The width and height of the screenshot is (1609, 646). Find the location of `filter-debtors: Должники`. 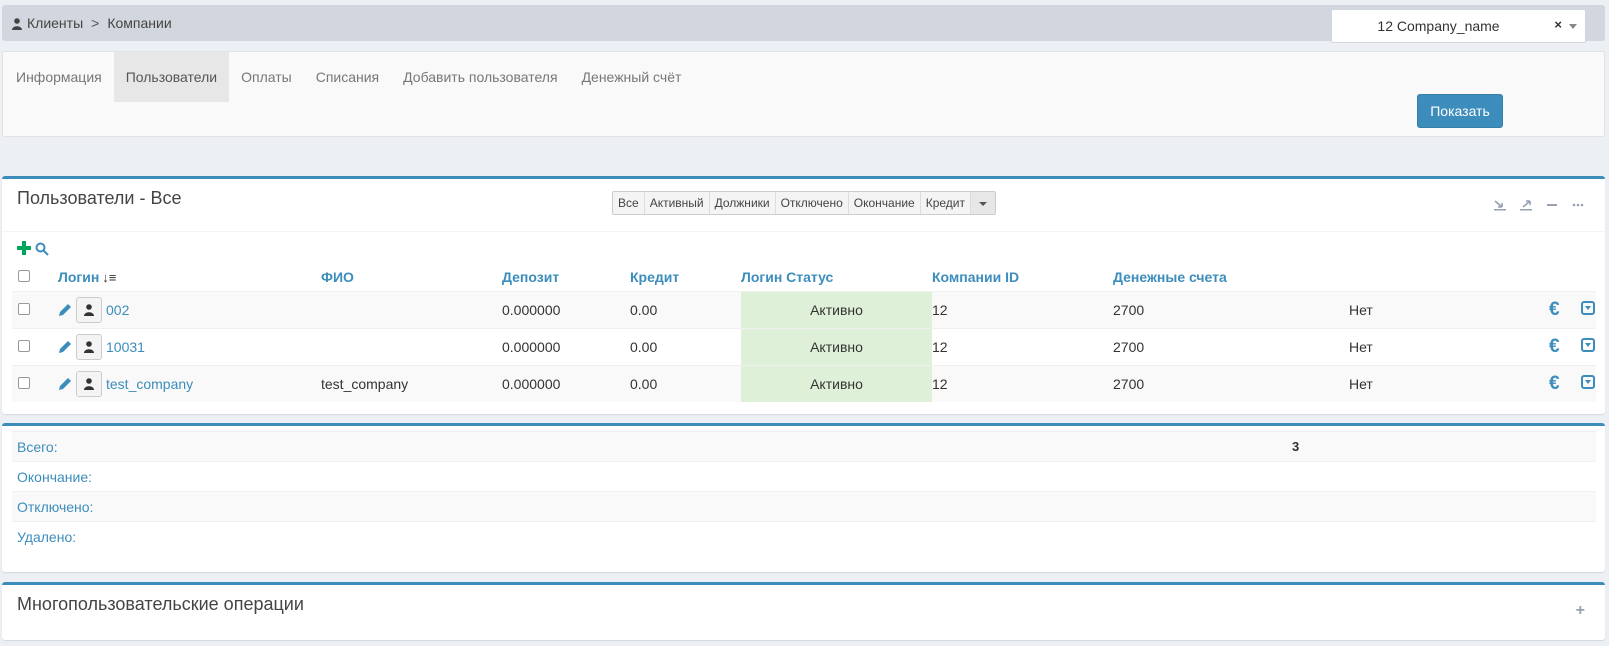

filter-debtors: Должники is located at coordinates (743, 203).